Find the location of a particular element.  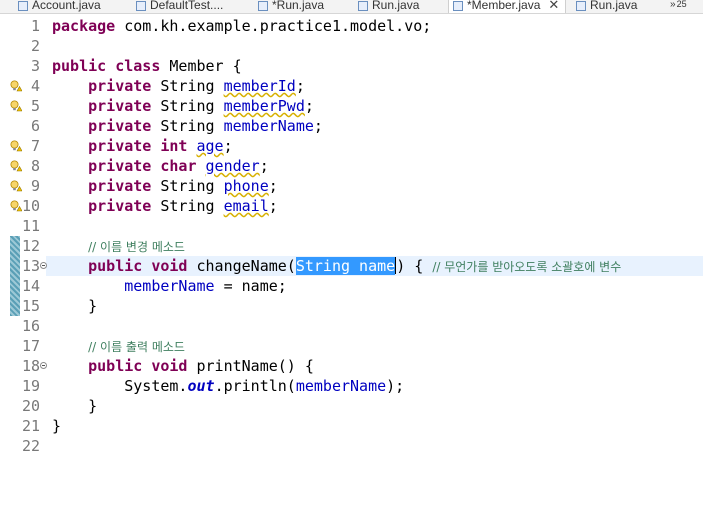

line-number: 14 is located at coordinates (30, 286).